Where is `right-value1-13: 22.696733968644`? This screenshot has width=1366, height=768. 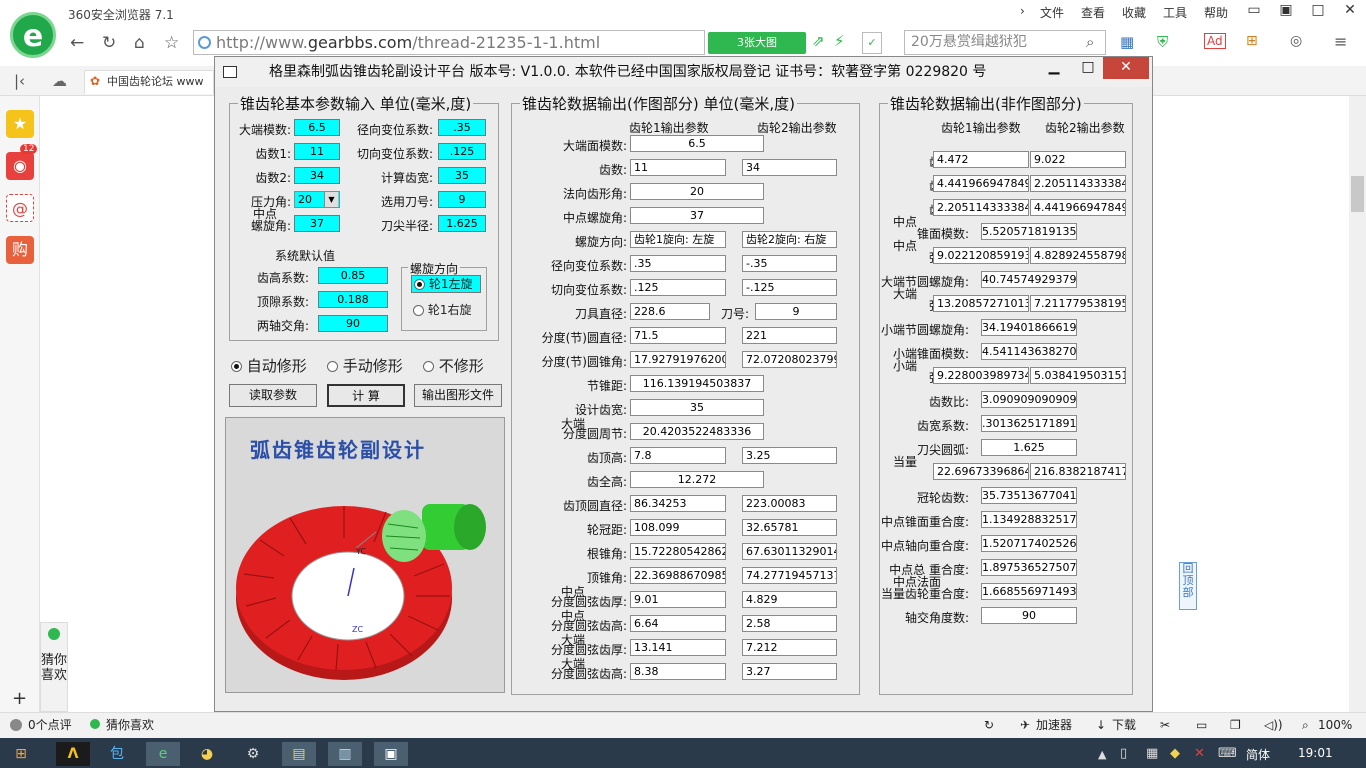
right-value1-13: 22.696733968644 is located at coordinates (981, 471).